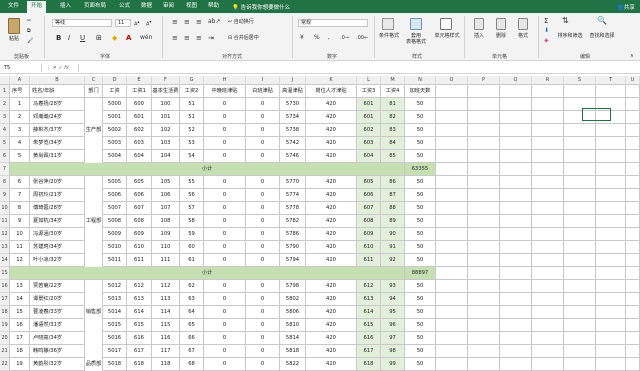 The width and height of the screenshot is (640, 371). Describe the element at coordinates (20, 299) in the screenshot. I see `data-cell: 14` at that location.